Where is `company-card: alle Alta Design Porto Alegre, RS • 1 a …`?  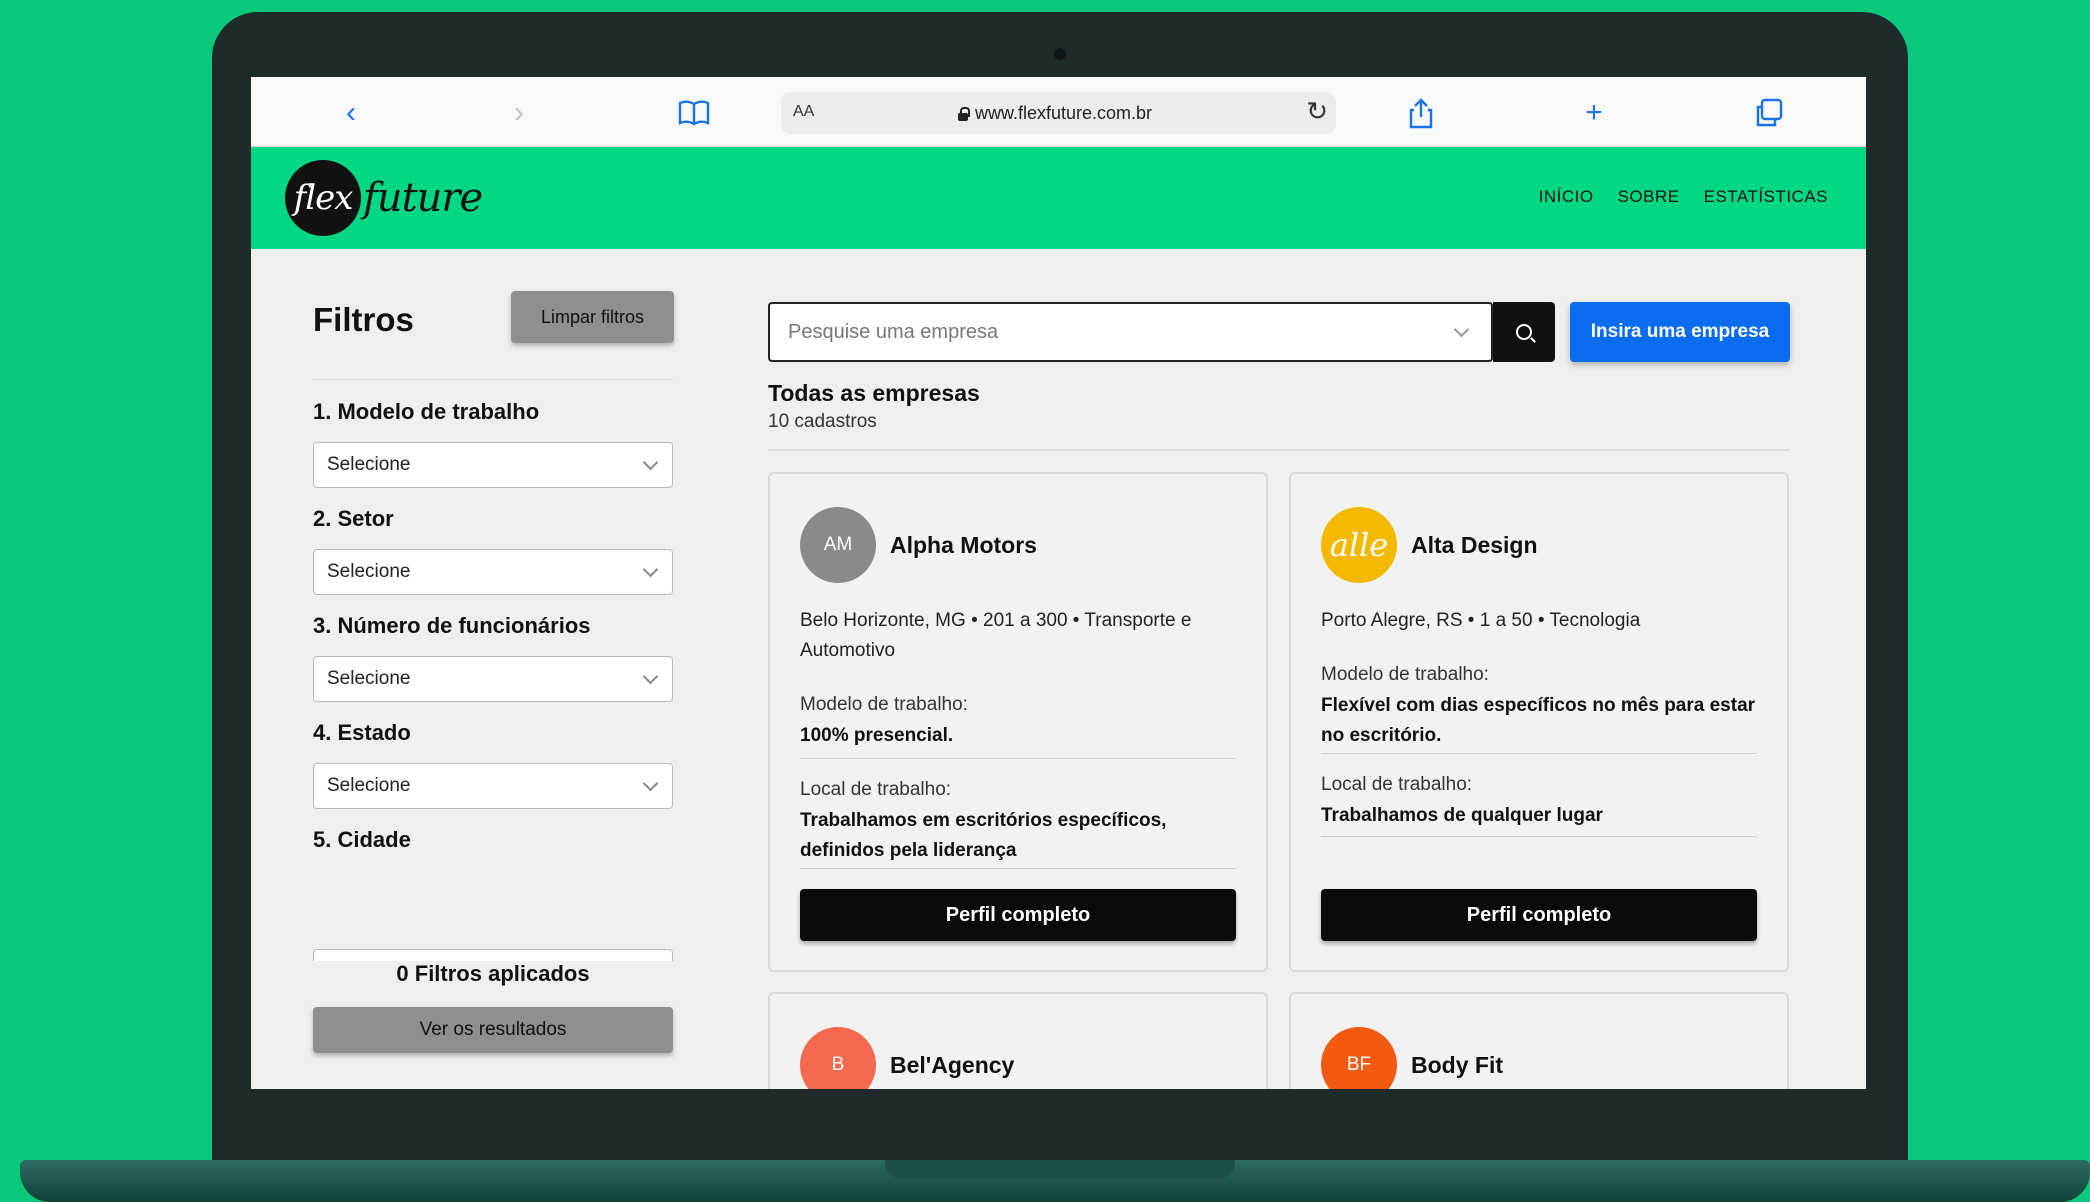
company-card: alle Alta Design Porto Alegre, RS • 1 a … is located at coordinates (1539, 722).